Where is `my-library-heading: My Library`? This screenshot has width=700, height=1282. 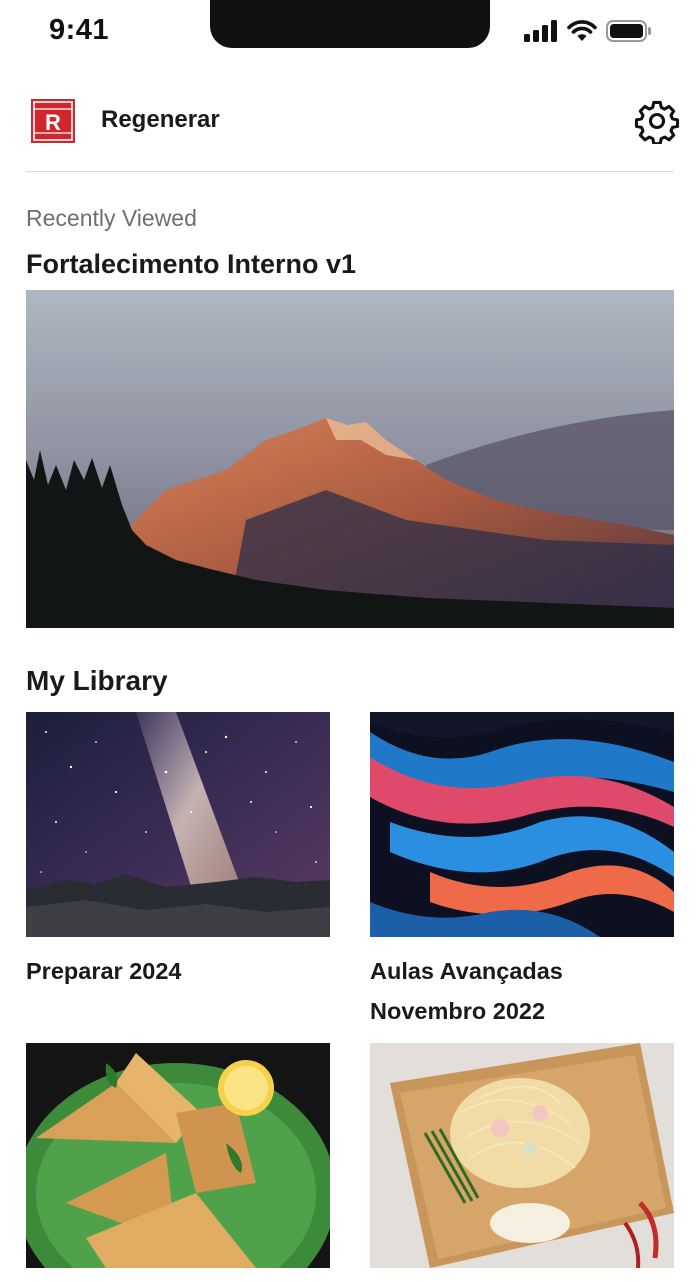 my-library-heading: My Library is located at coordinates (97, 680).